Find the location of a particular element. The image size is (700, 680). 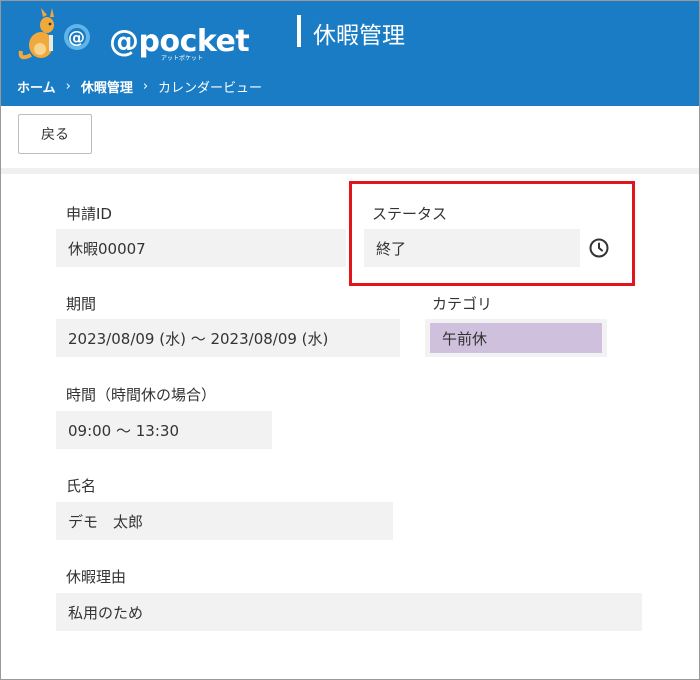

logo-subtext: アットポケット is located at coordinates (182, 58).